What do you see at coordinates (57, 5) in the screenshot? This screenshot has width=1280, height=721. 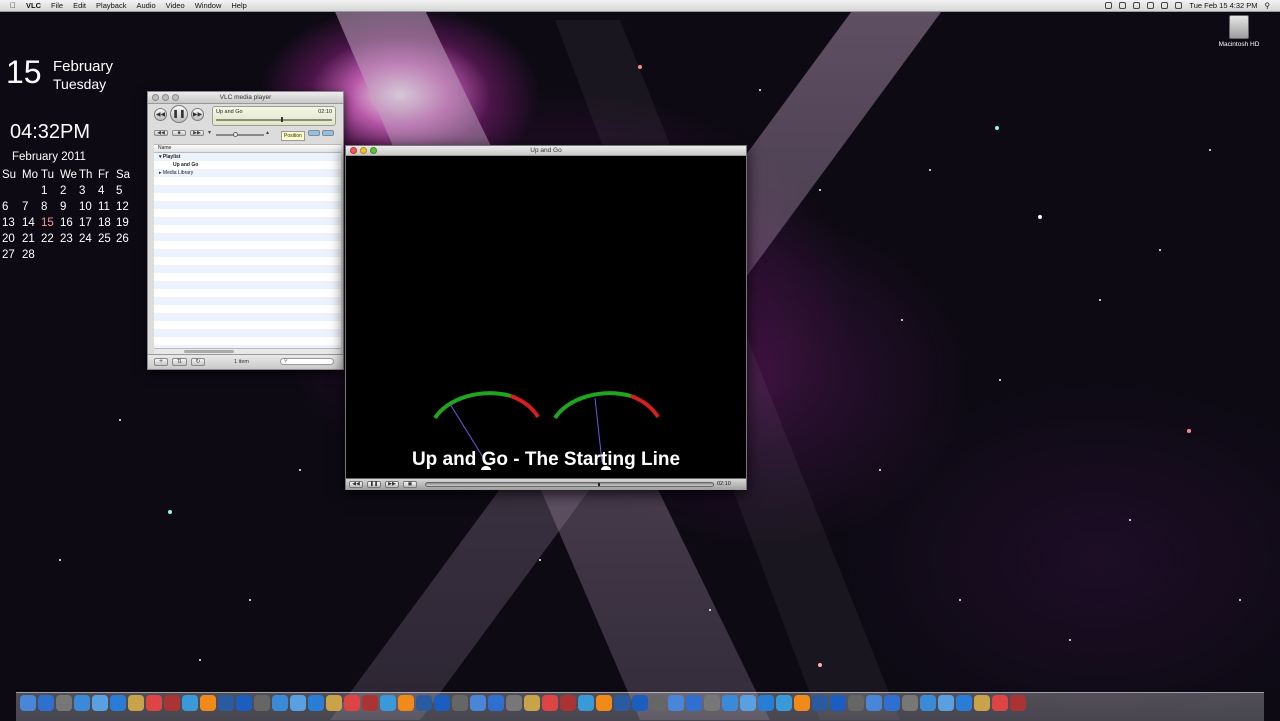 I see `menu-file: File` at bounding box center [57, 5].